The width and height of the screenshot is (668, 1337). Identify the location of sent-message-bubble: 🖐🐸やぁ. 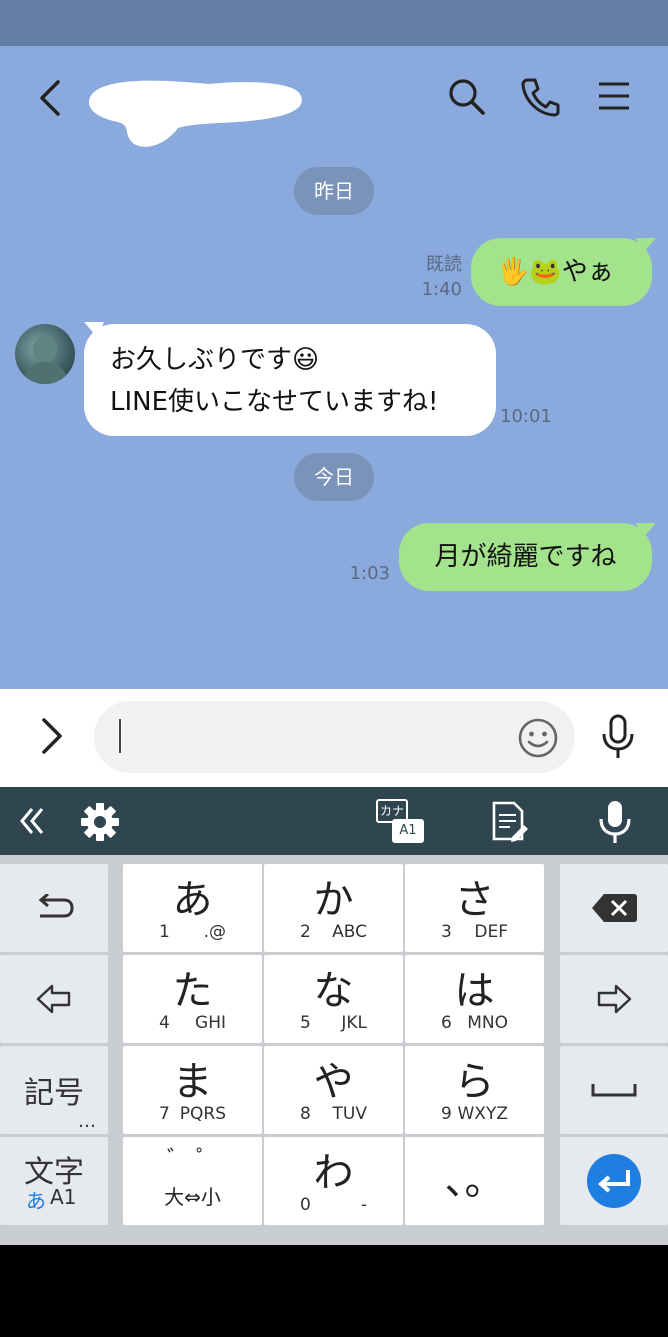
(561, 272).